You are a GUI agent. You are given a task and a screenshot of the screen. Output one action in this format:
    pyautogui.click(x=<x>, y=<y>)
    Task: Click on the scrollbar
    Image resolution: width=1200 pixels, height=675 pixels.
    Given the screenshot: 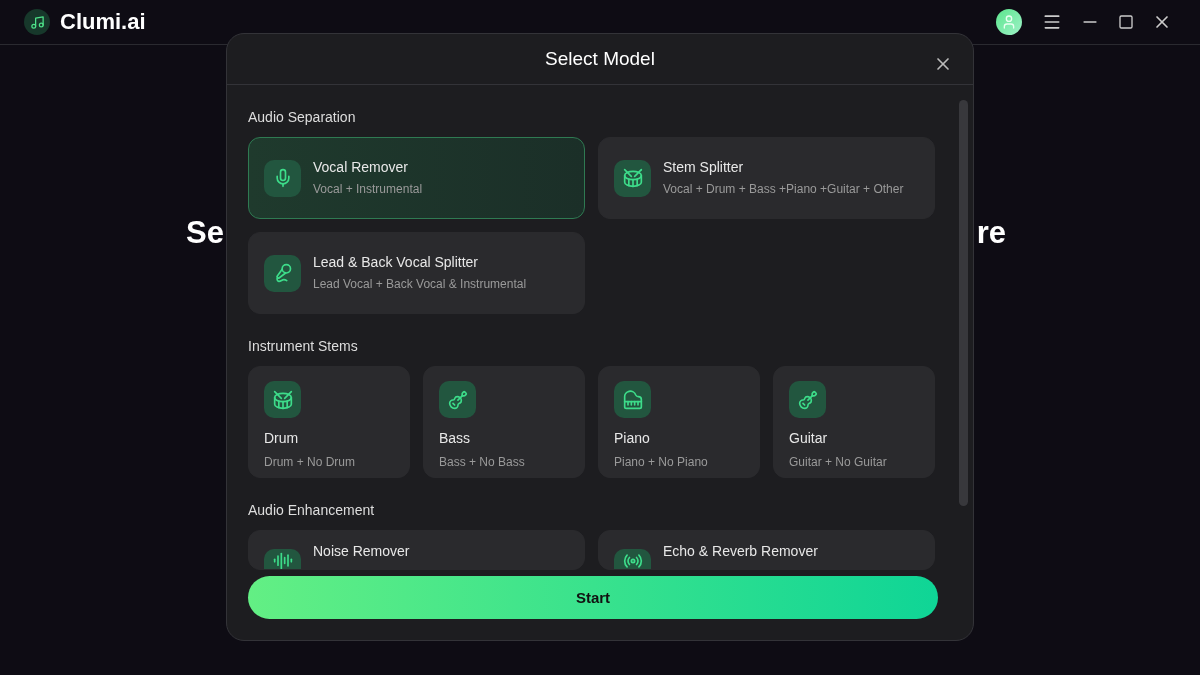 What is the action you would take?
    pyautogui.click(x=963, y=303)
    